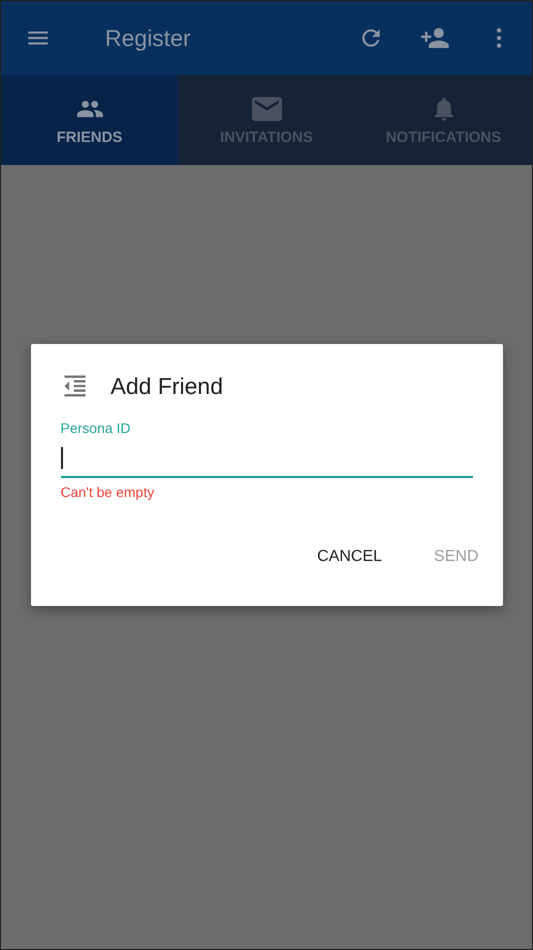  Describe the element at coordinates (349, 557) in the screenshot. I see `cancel-button: CANCEL` at that location.